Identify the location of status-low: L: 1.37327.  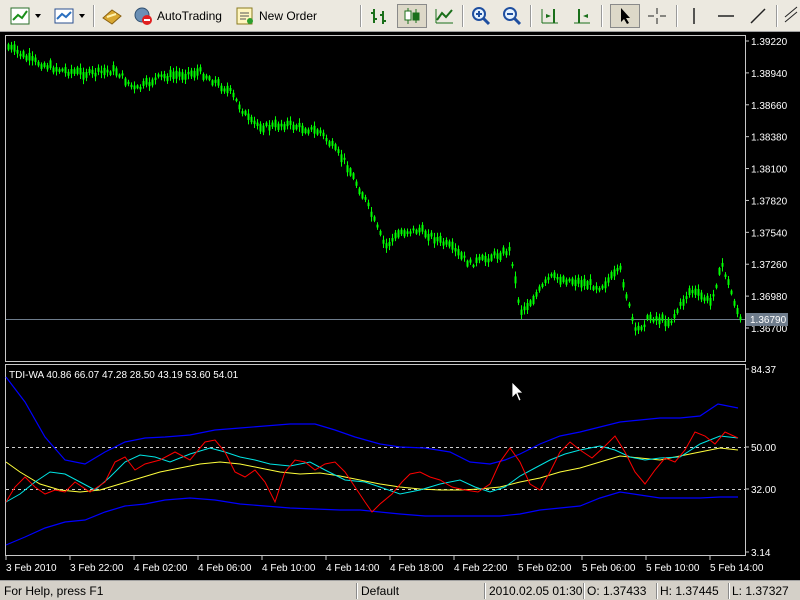
(760, 591).